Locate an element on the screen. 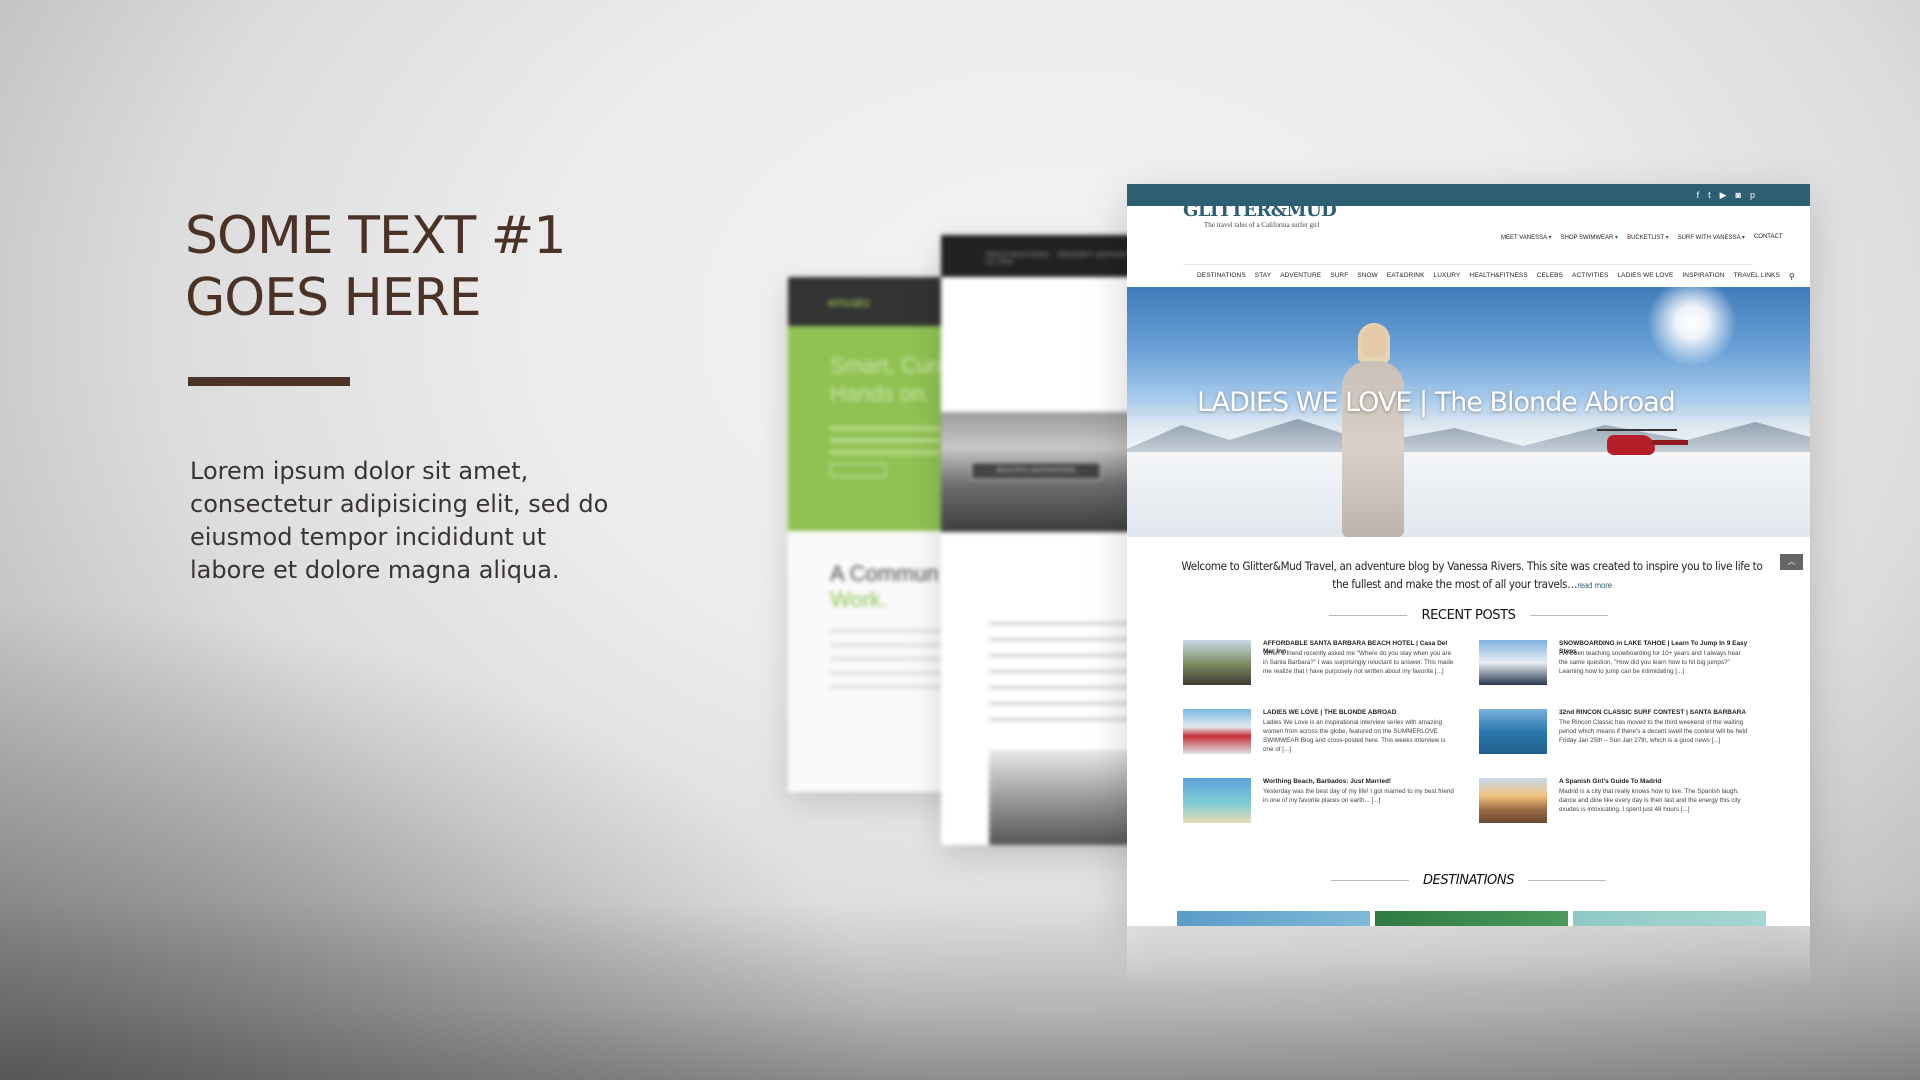  post-title: LADIES WE LOVE | THE BLONDE ABROAD is located at coordinates (1358, 713).